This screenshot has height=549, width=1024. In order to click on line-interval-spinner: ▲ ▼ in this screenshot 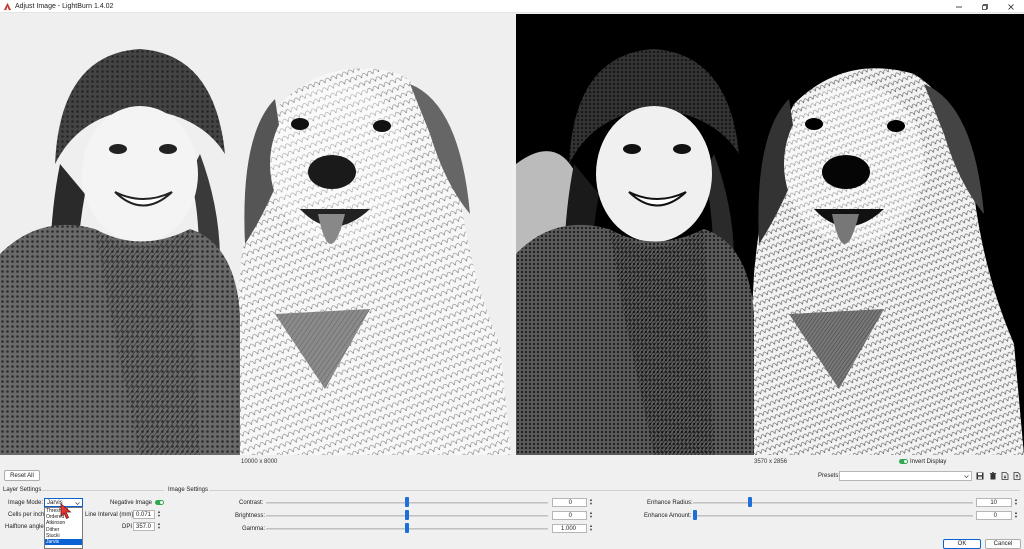, I will do `click(159, 514)`.